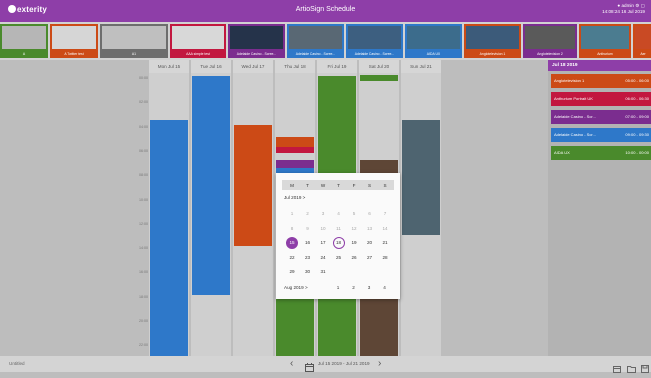 This screenshot has width=651, height=378. I want to click on hour-label: 16:00, so click(143, 272).